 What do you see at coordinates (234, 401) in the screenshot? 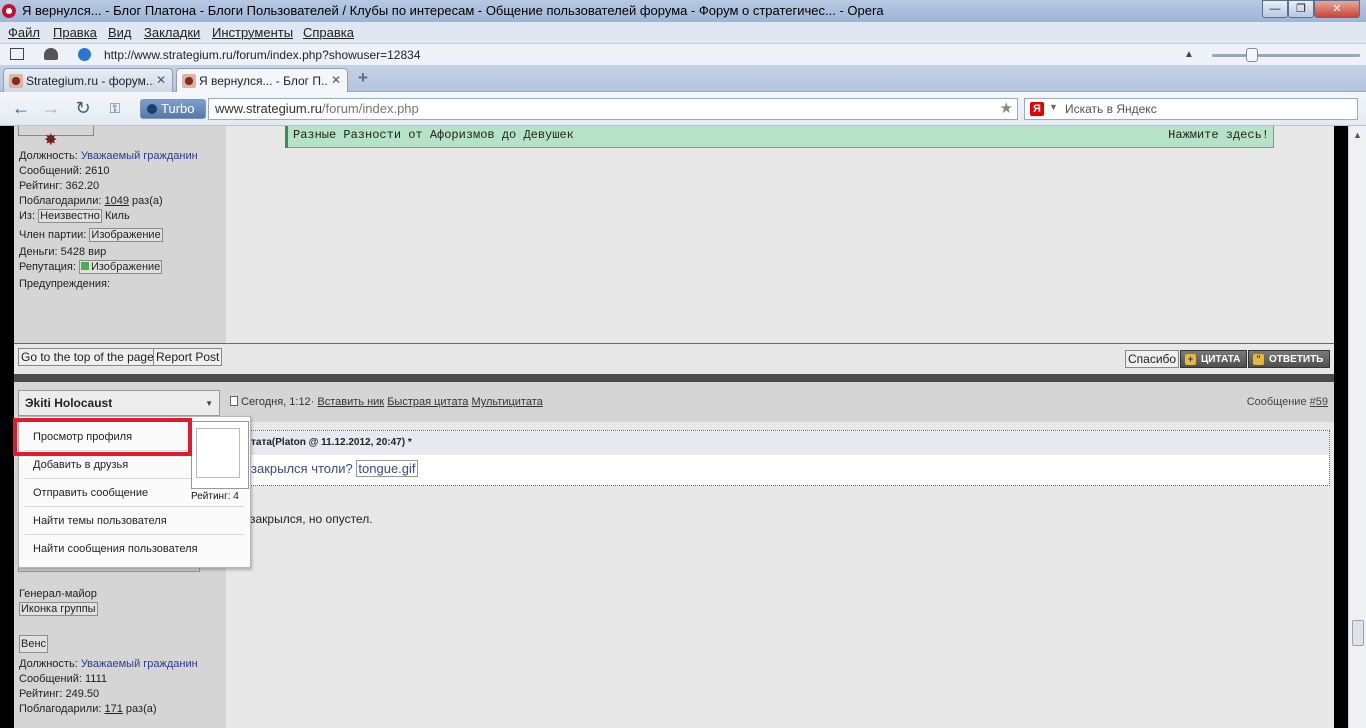
I see `post-icon` at bounding box center [234, 401].